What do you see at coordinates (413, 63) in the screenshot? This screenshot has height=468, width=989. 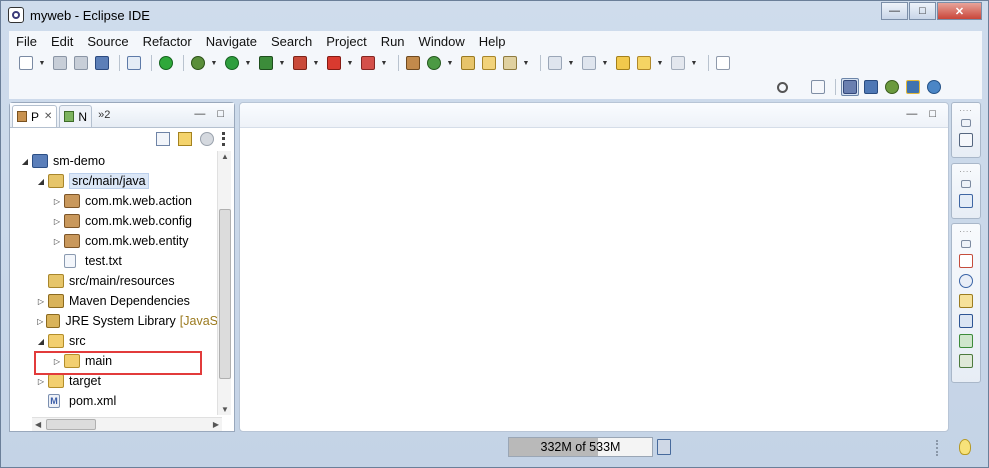 I see `new-java-project-icon` at bounding box center [413, 63].